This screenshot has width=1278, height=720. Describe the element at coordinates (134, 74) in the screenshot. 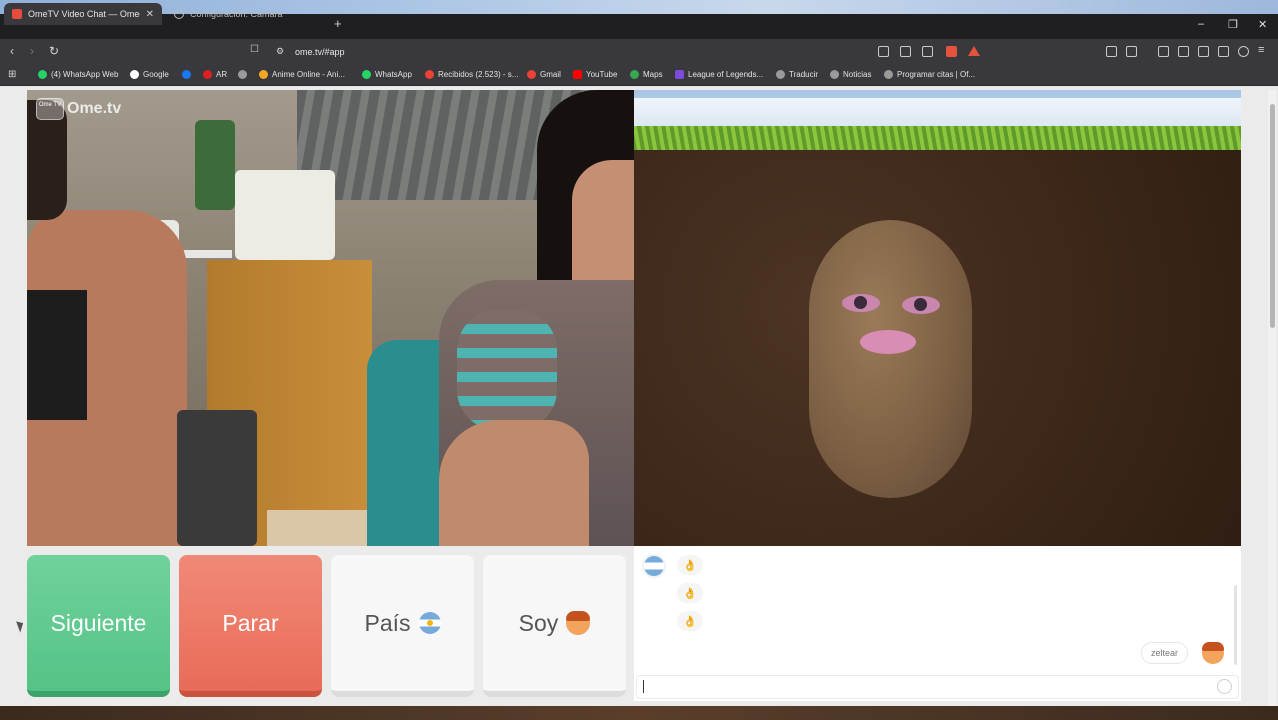

I see `google-icon` at that location.